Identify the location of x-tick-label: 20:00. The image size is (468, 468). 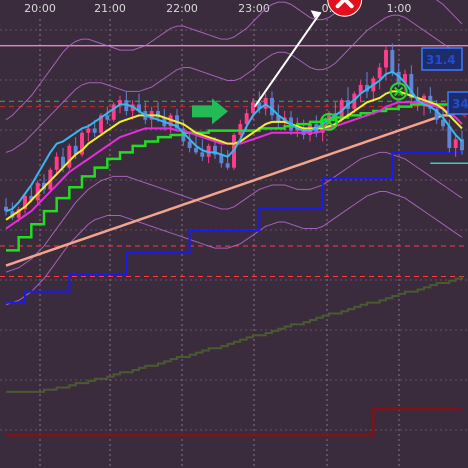
(40, 8).